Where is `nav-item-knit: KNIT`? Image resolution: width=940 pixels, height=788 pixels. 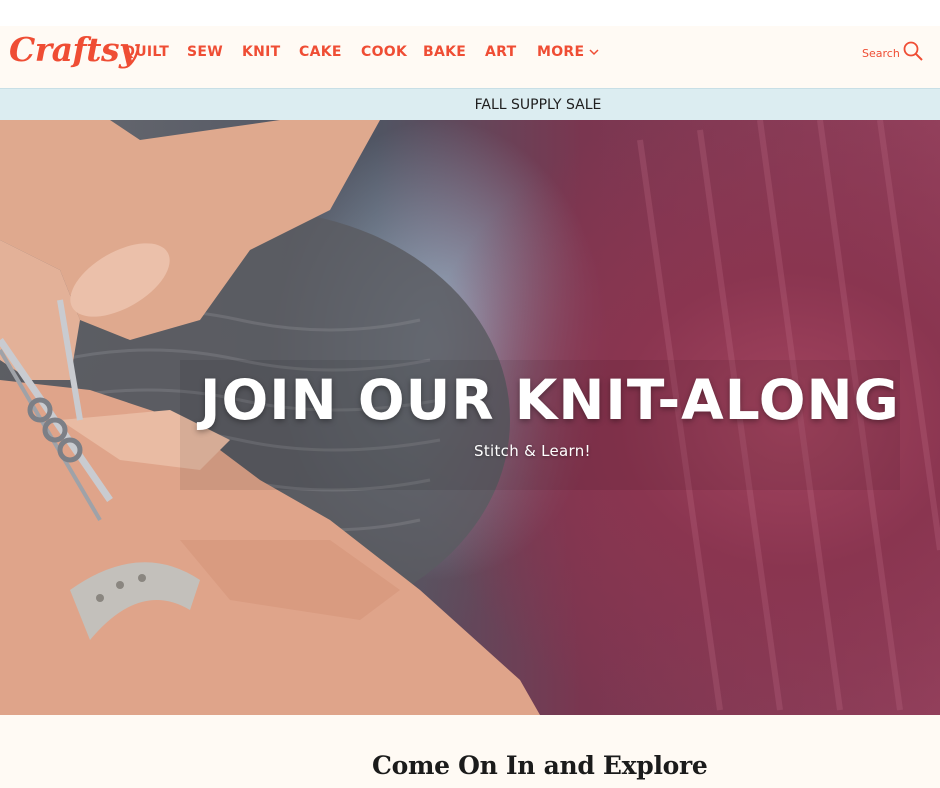 nav-item-knit: KNIT is located at coordinates (261, 52).